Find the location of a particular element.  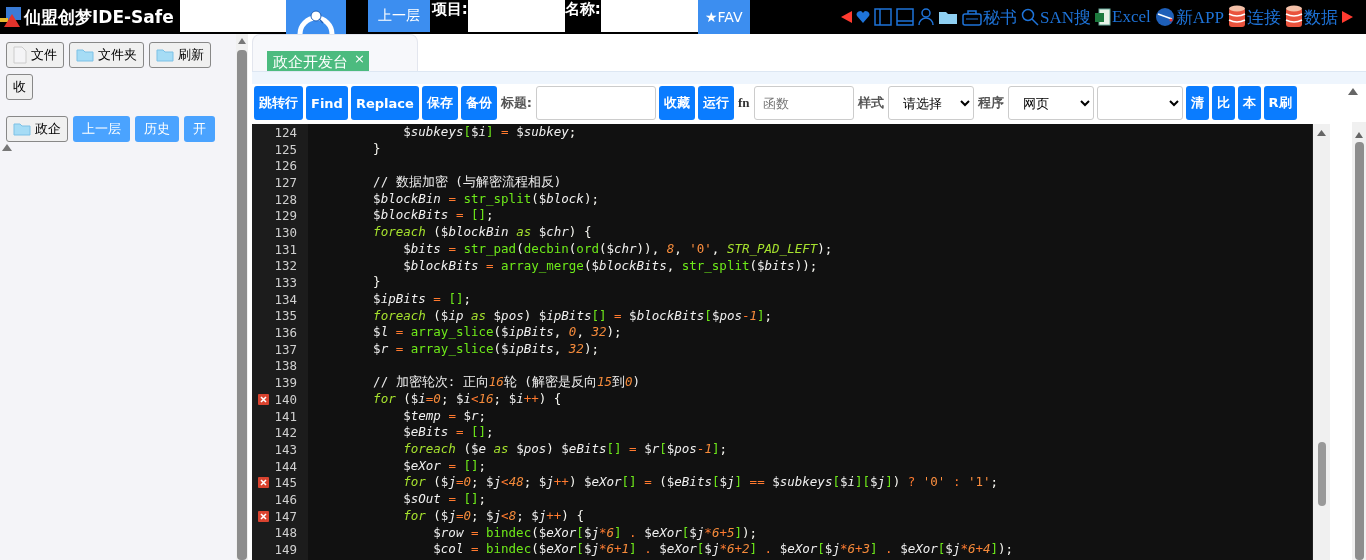

file-icon is located at coordinates (20, 55).